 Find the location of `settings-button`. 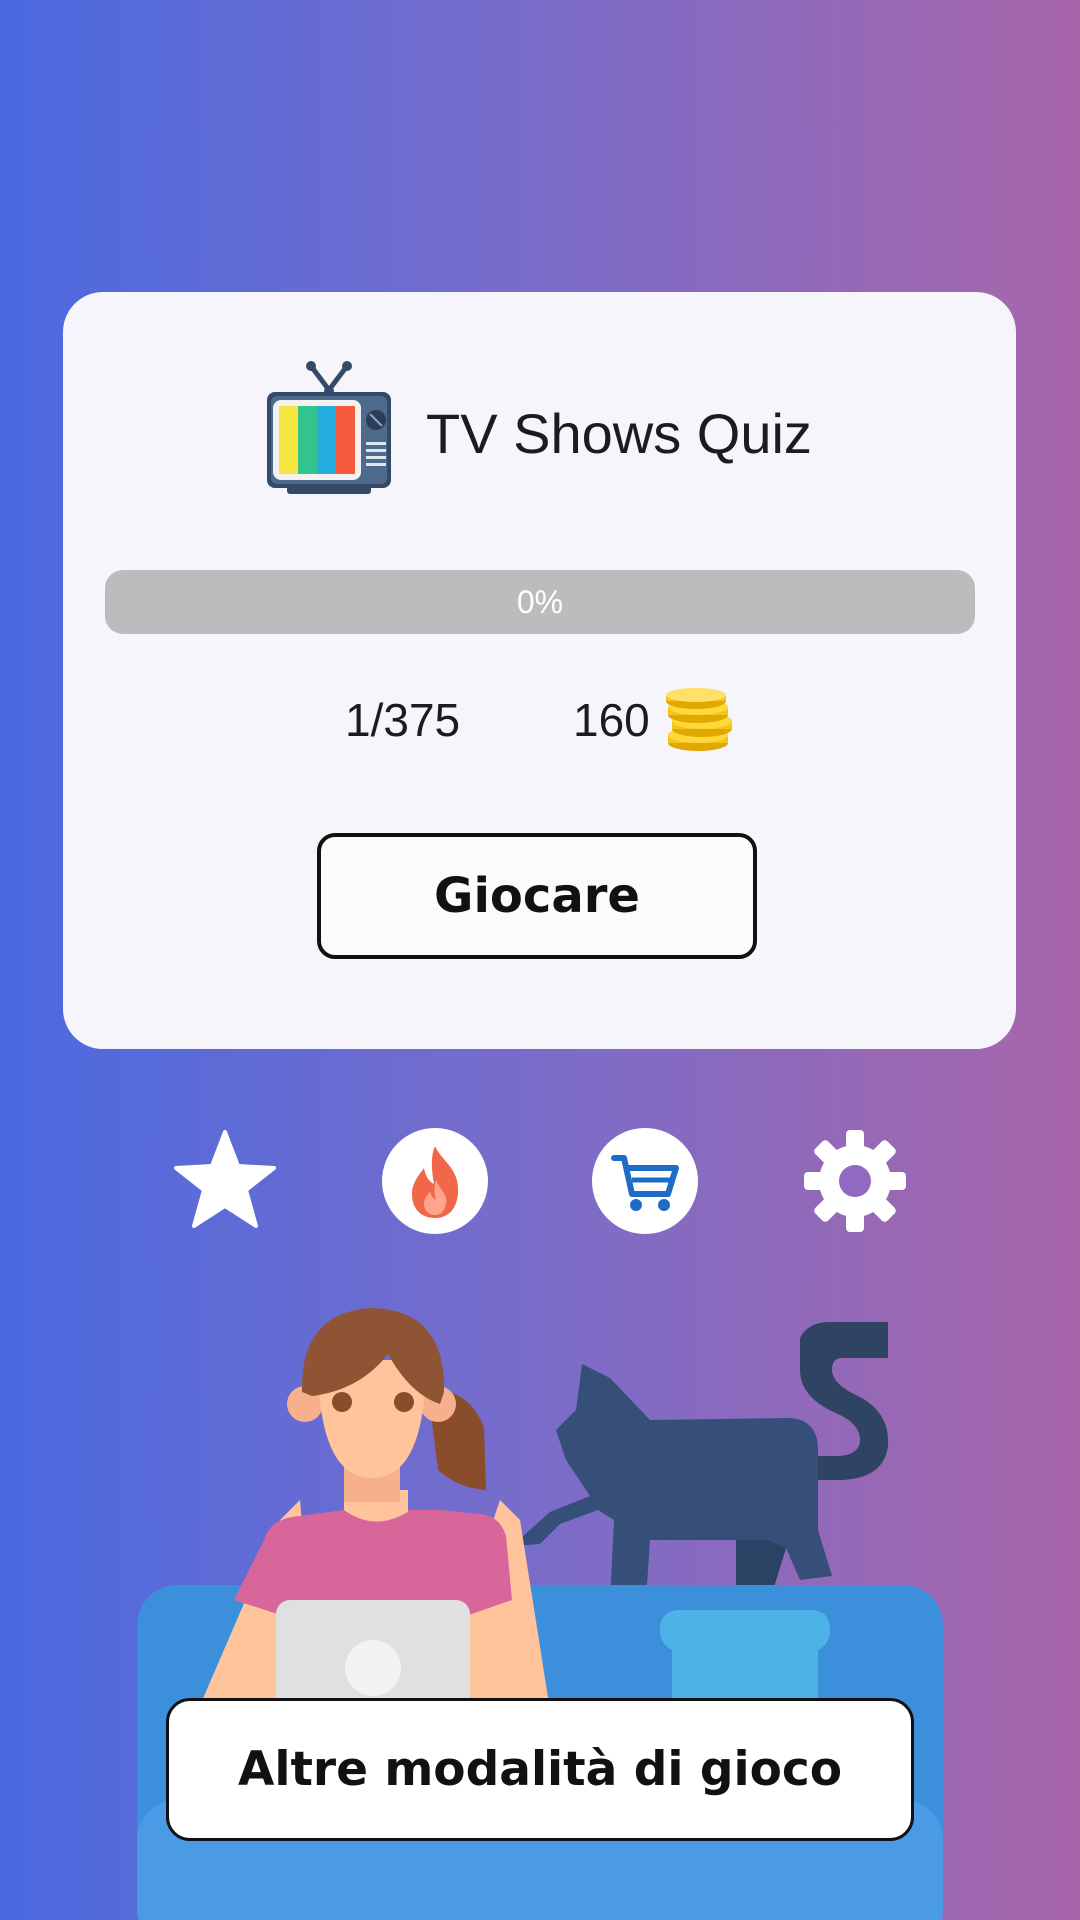

settings-button is located at coordinates (855, 1181).